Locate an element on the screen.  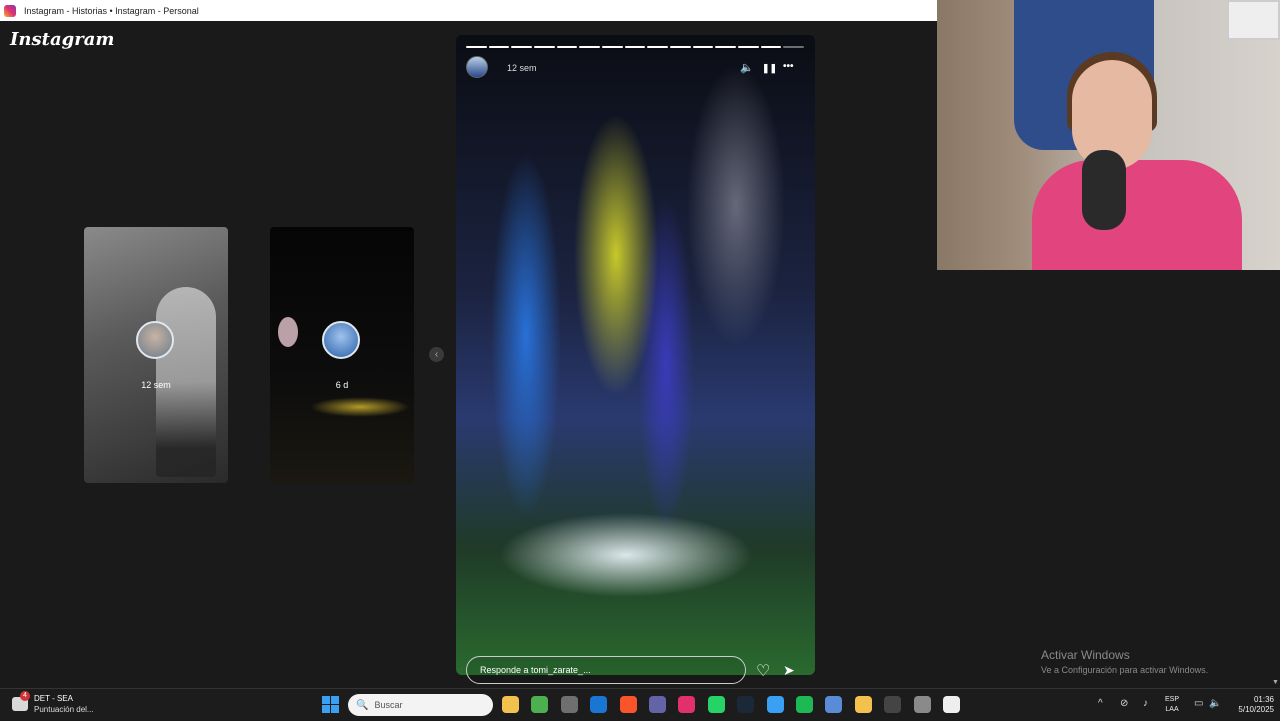
preview-photo-lights is located at coordinates (360, 407).